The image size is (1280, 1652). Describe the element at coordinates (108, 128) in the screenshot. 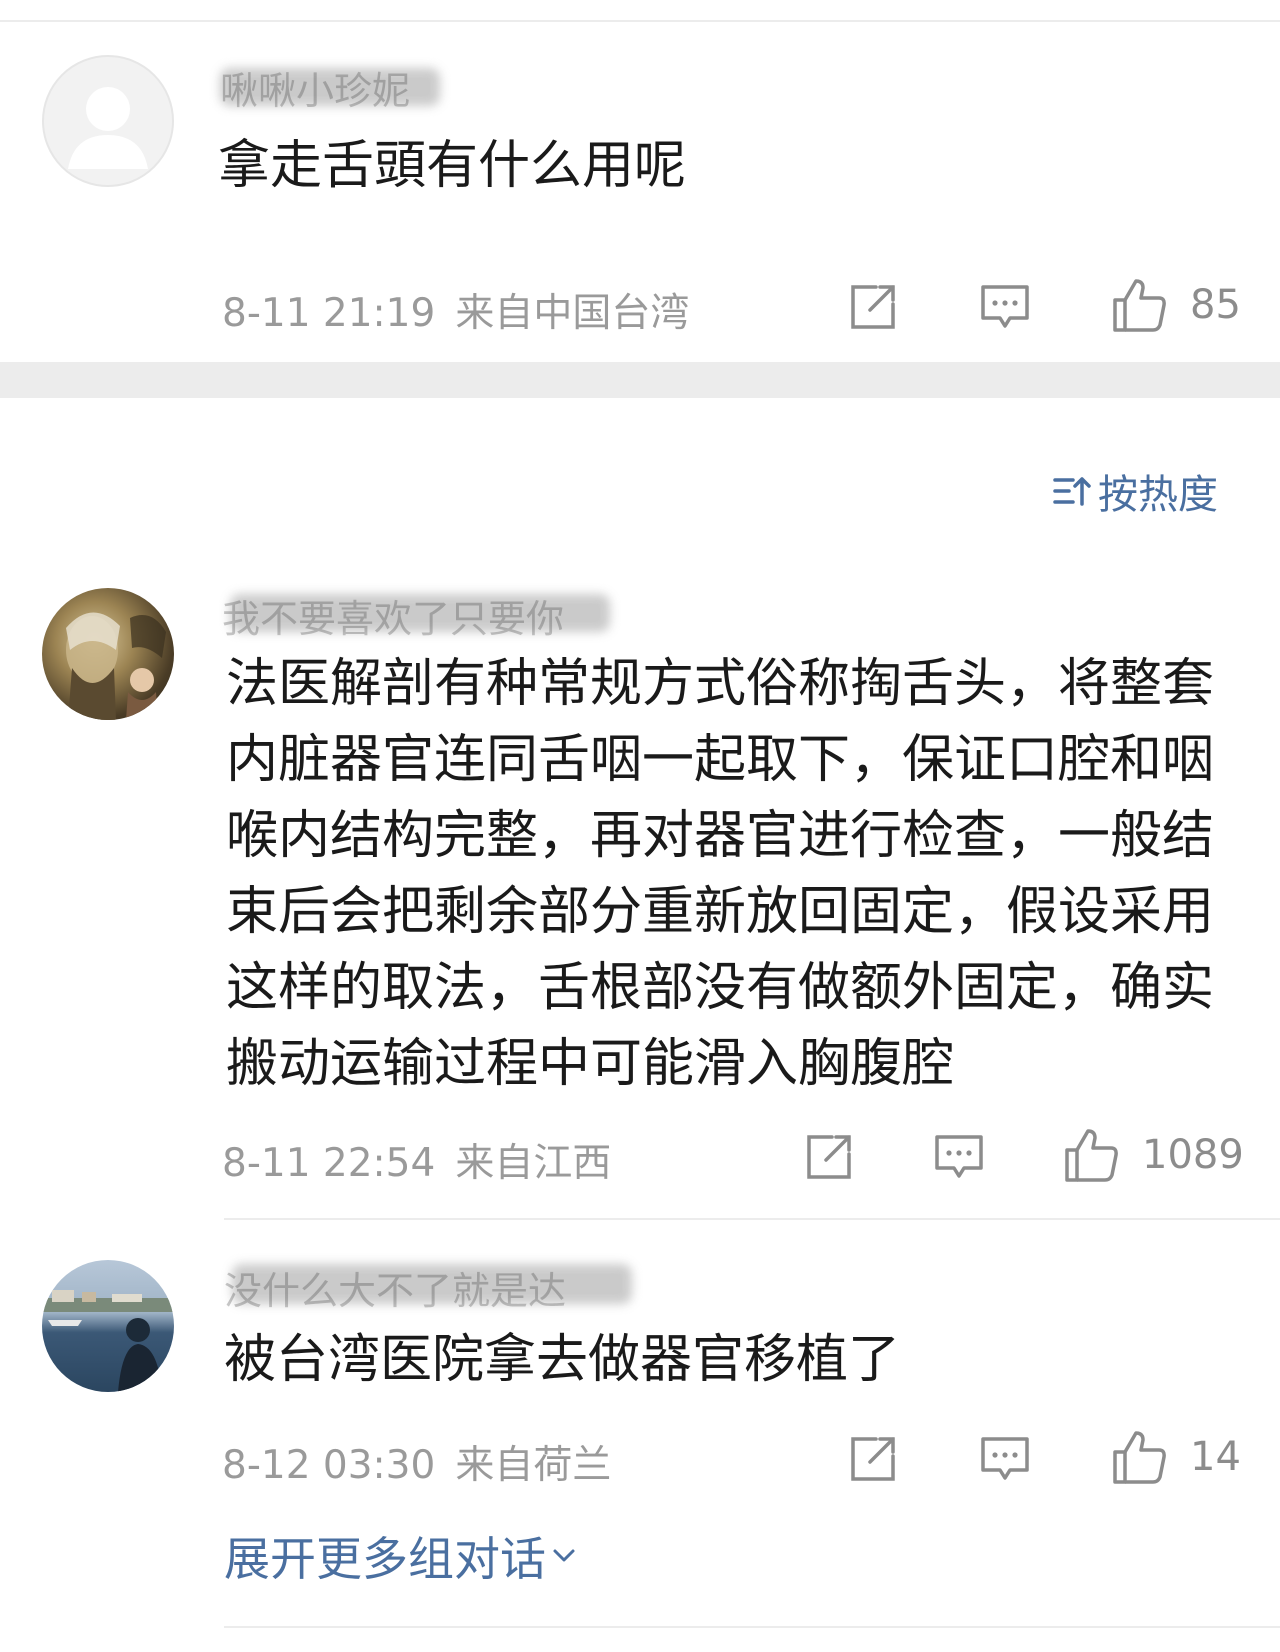

I see `default-avatar-icon` at that location.